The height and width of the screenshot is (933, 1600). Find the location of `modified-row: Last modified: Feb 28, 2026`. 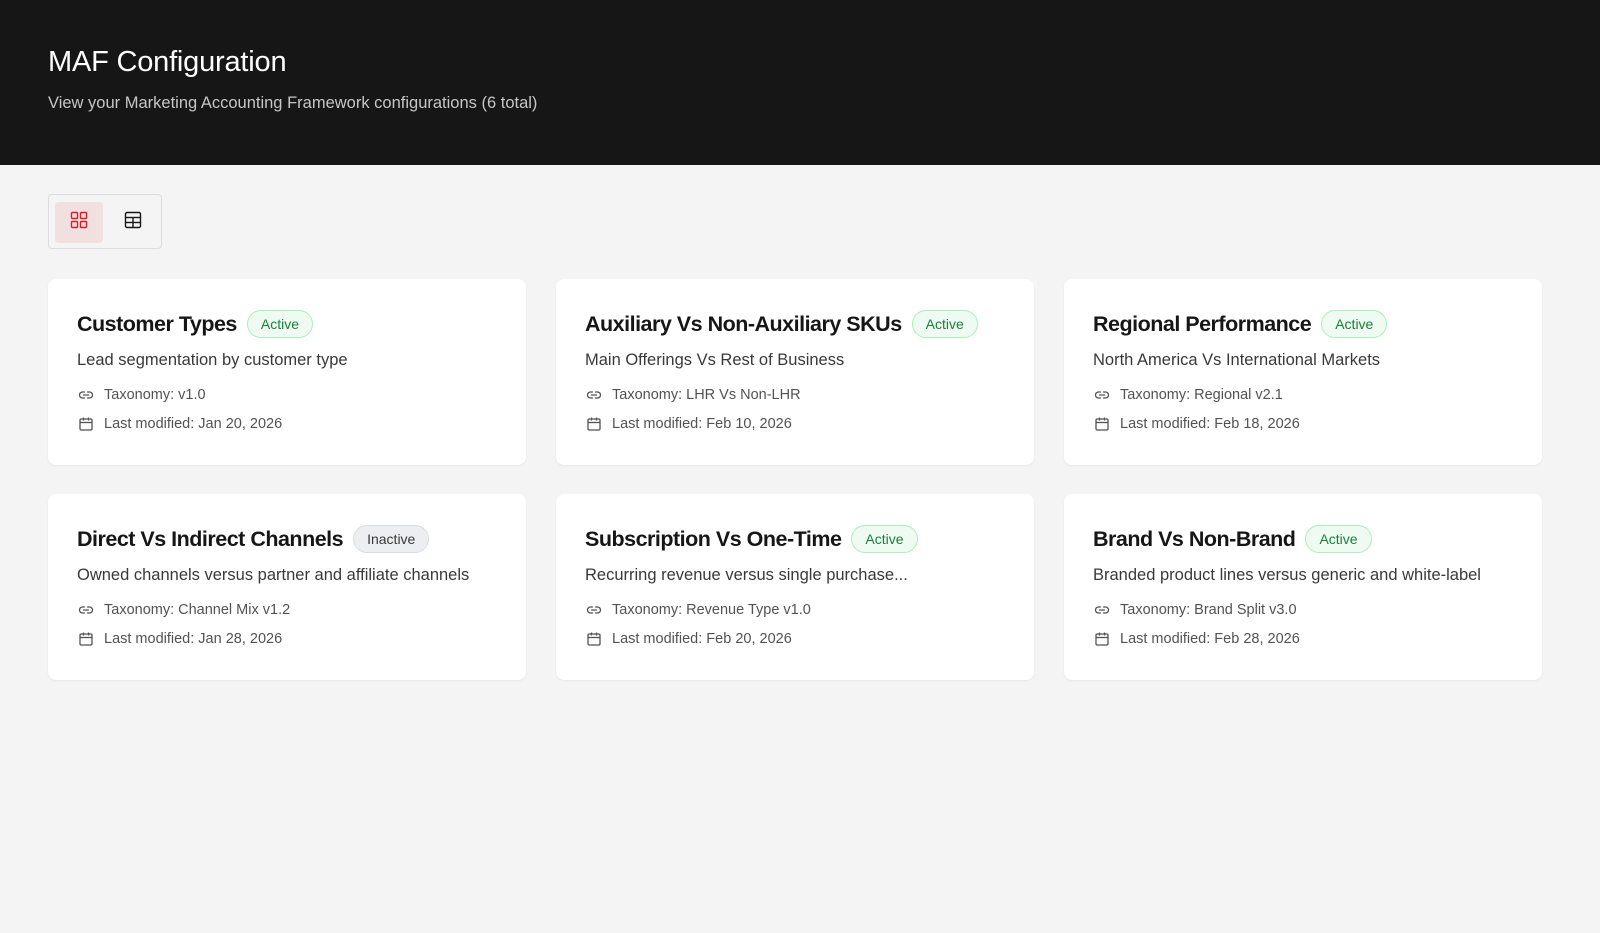

modified-row: Last modified: Feb 28, 2026 is located at coordinates (1196, 638).